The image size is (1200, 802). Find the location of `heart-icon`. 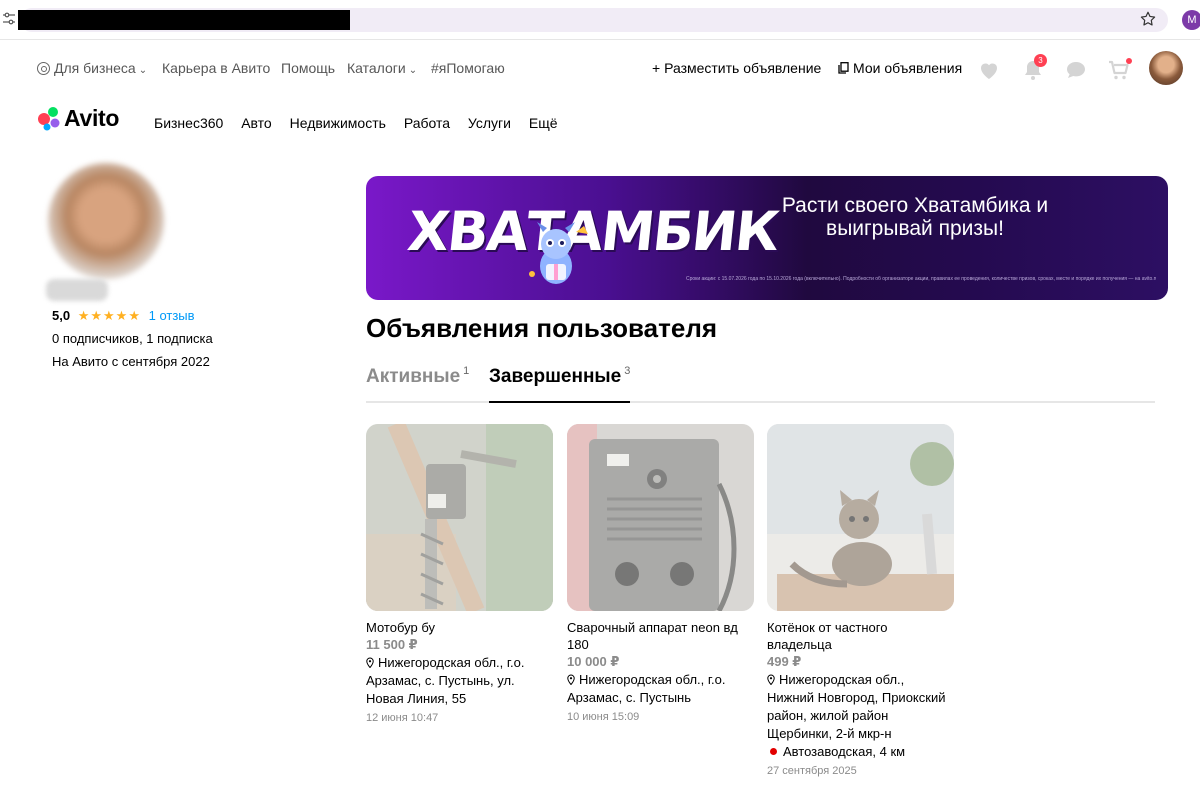

heart-icon is located at coordinates (989, 70).